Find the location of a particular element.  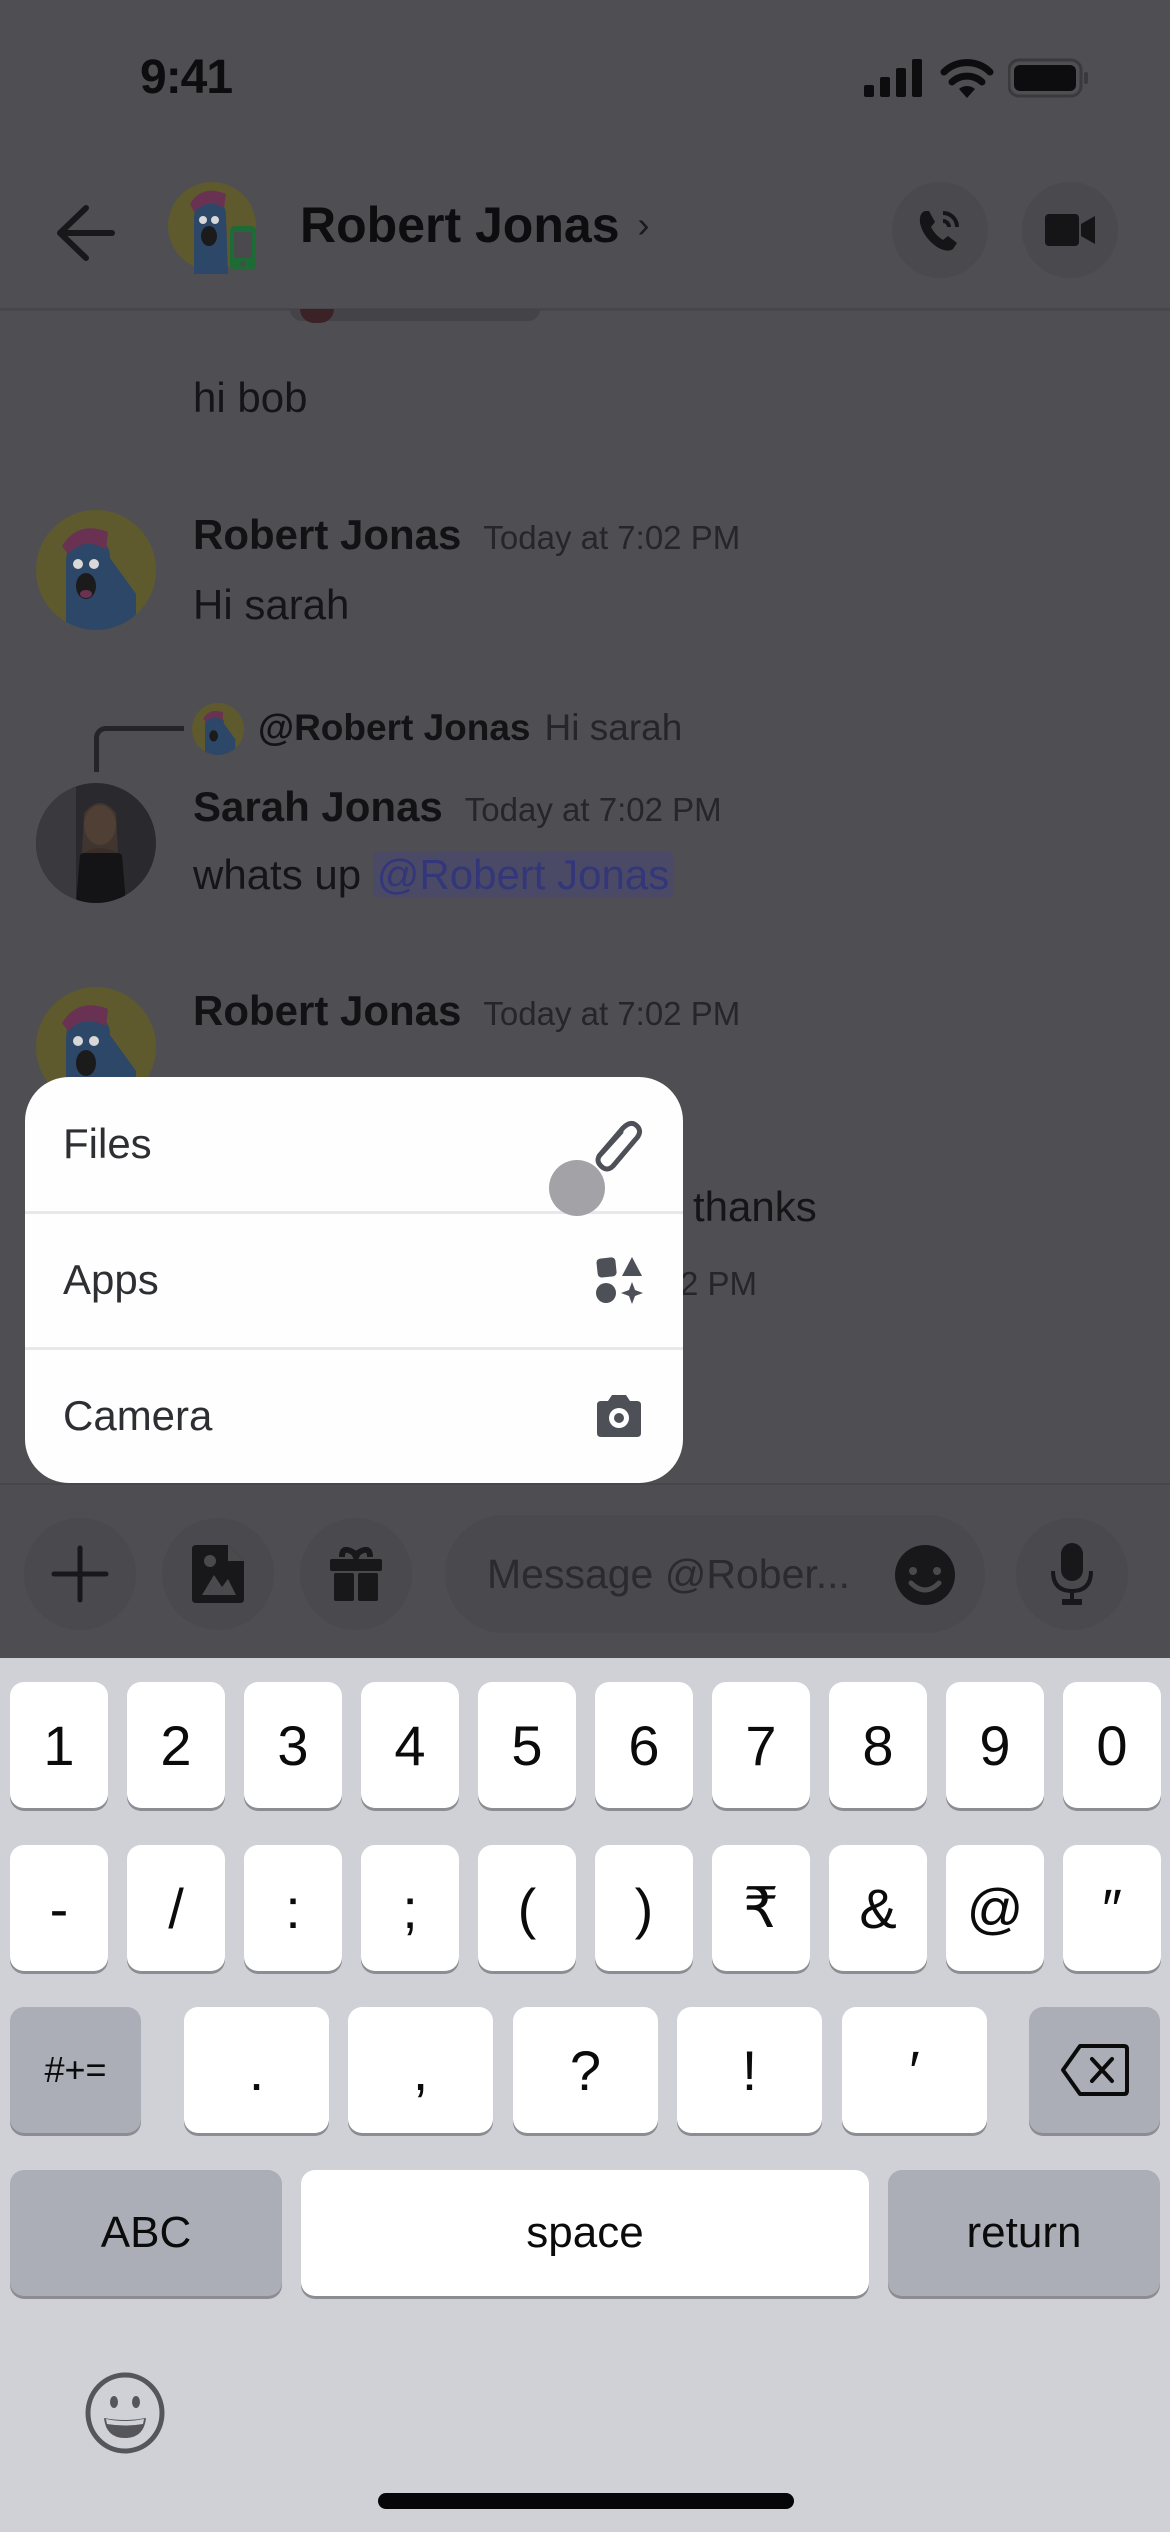

arrow-left-icon is located at coordinates (86, 233).